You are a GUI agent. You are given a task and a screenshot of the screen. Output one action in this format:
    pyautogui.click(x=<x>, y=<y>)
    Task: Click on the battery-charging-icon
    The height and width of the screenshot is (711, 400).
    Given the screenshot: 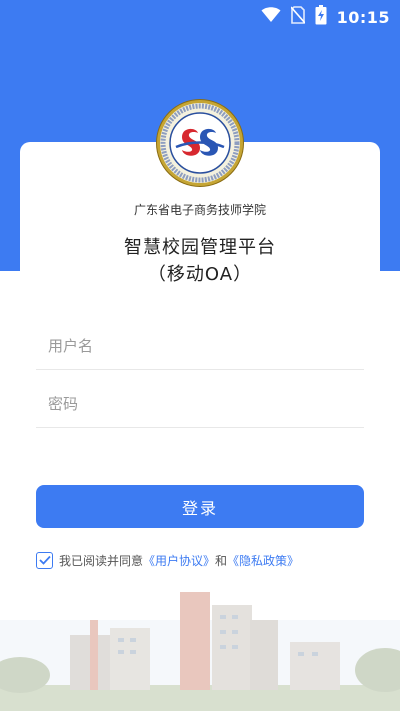 What is the action you would take?
    pyautogui.click(x=321, y=17)
    